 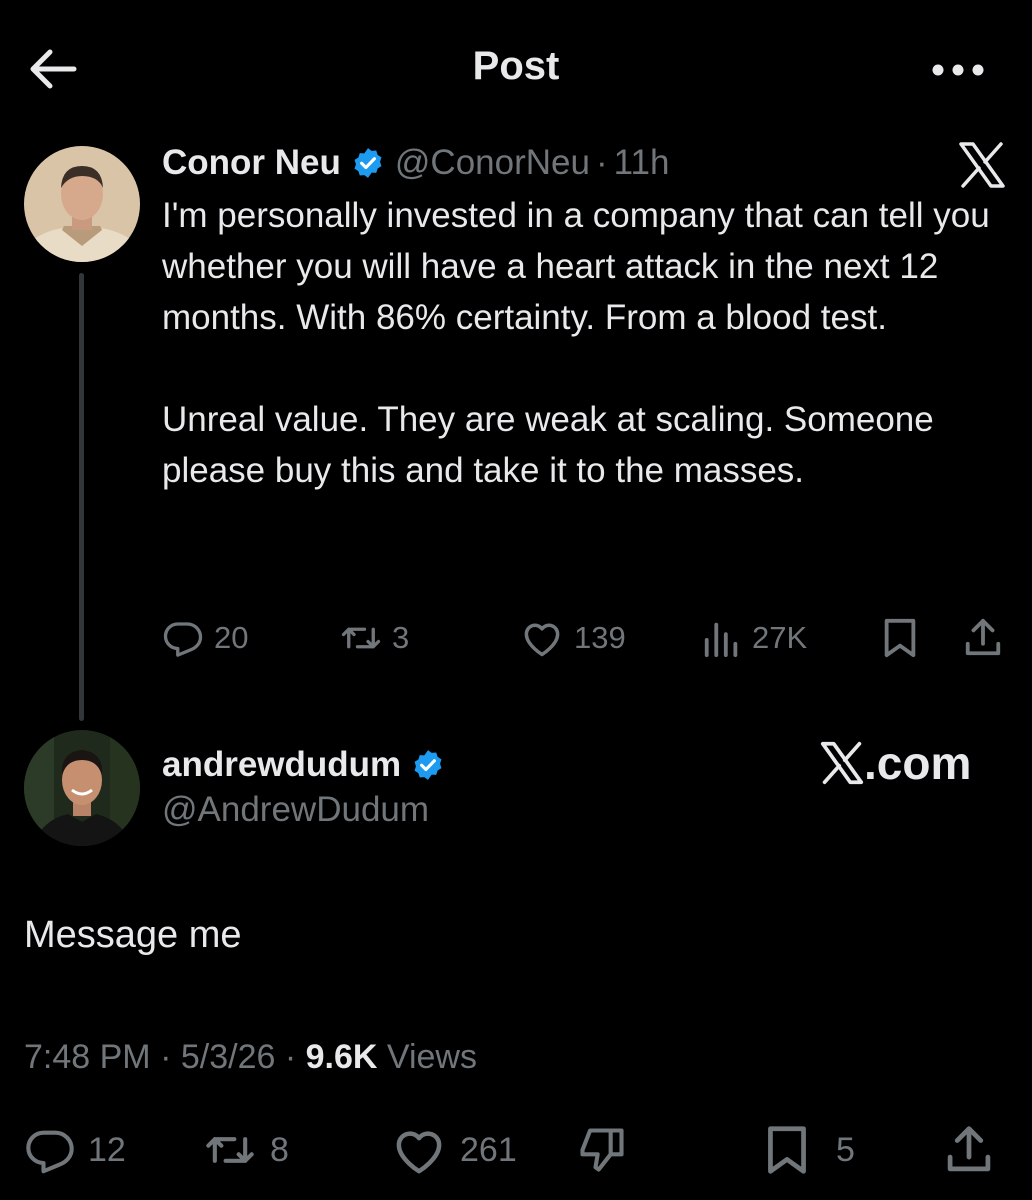 I want to click on post-time: 7:48 PM, so click(x=87, y=1057).